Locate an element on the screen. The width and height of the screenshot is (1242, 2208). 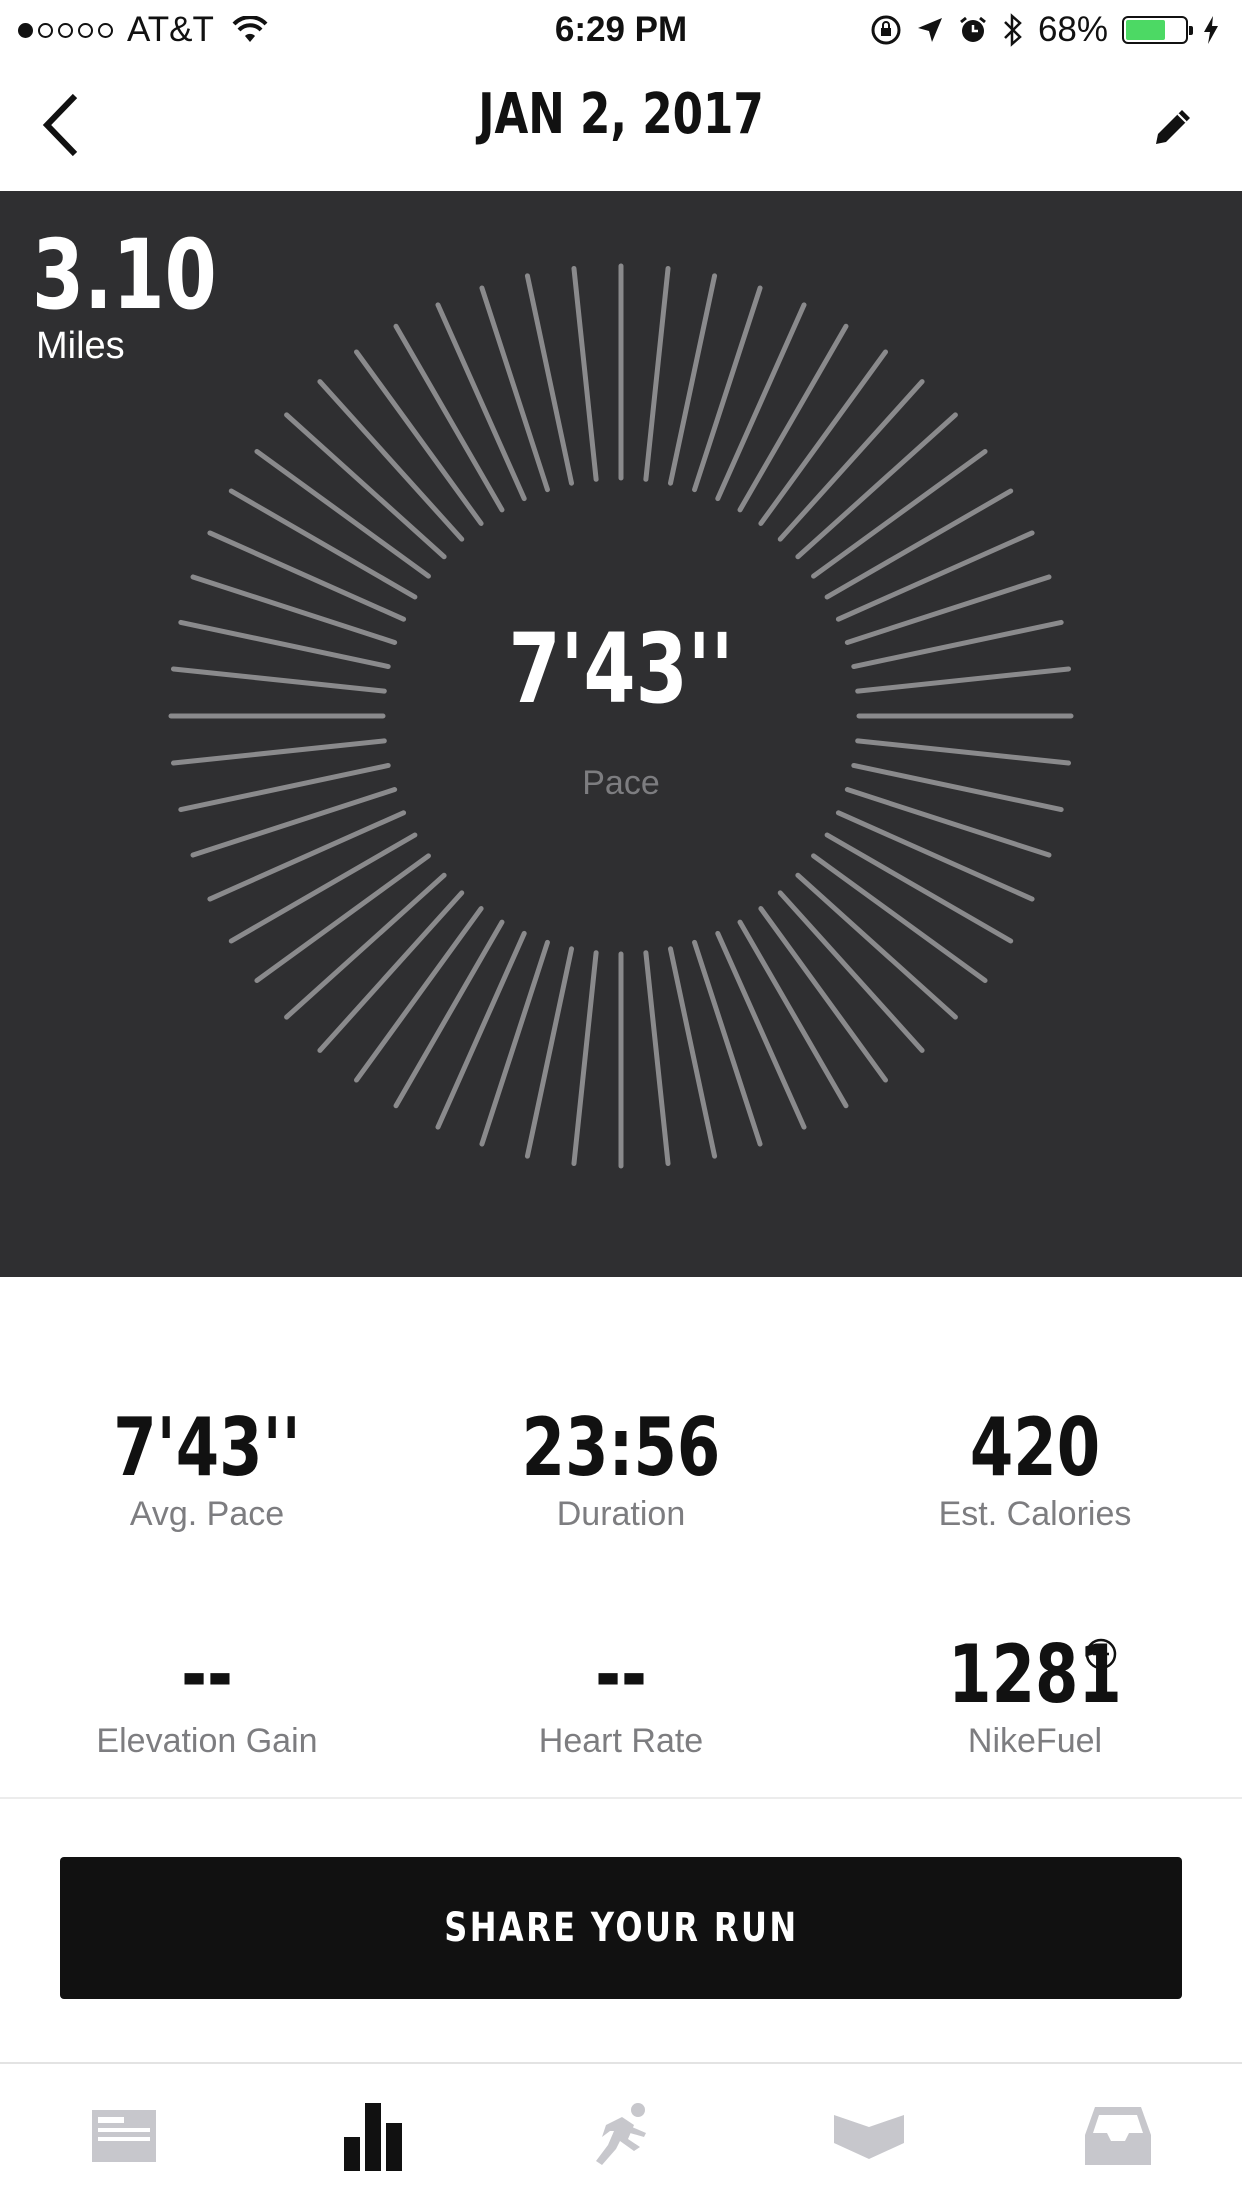
stat-label: Duration is located at coordinates (621, 1514).